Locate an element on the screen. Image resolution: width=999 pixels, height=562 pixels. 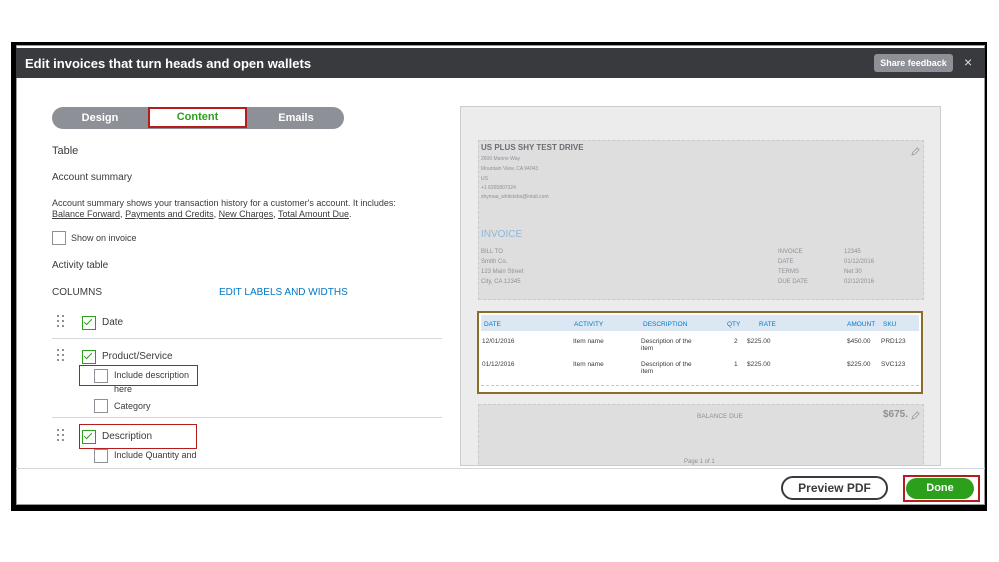
category-label: Category is located at coordinates (132, 406).